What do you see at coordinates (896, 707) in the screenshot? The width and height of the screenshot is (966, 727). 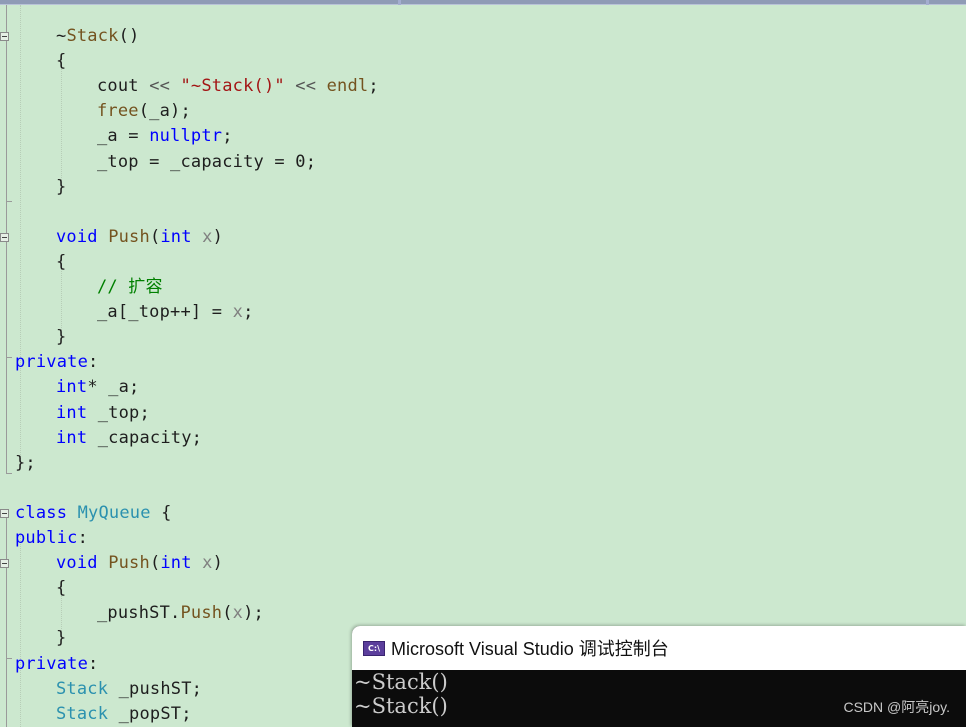 I see `csdn-watermark: CSDN @阿亮joy.` at bounding box center [896, 707].